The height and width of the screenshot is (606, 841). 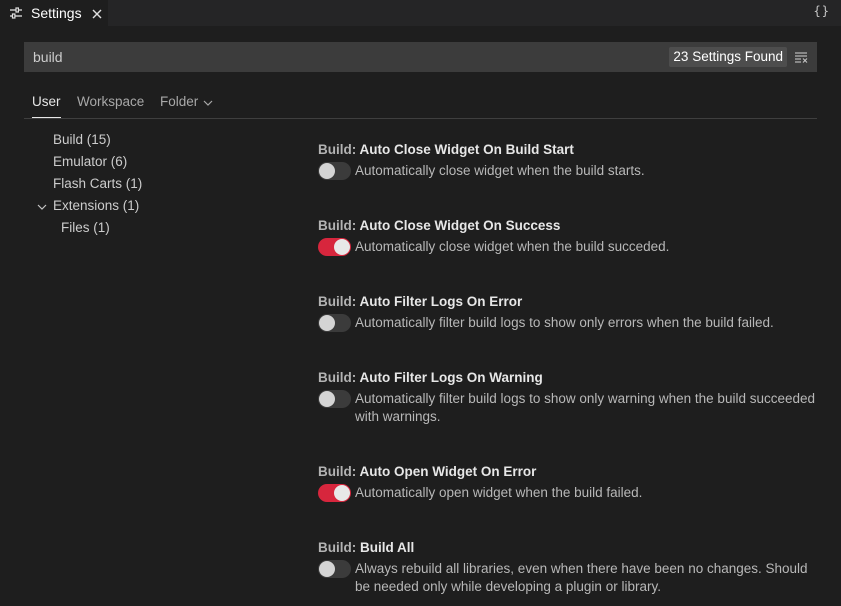 I want to click on setting-title: Build: Build All, so click(x=568, y=547).